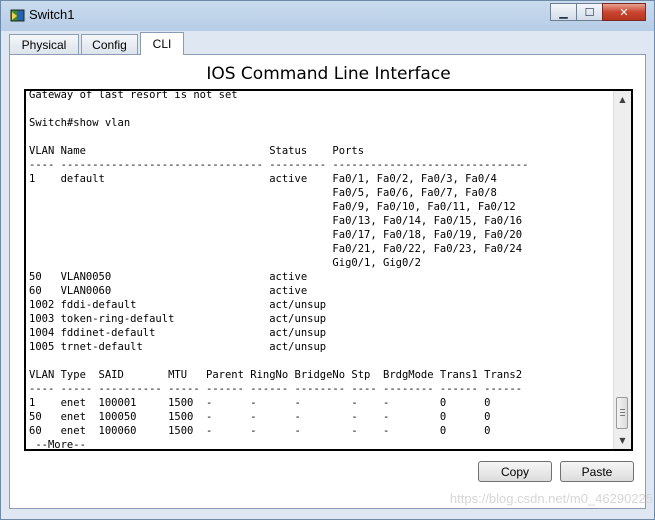 The height and width of the screenshot is (520, 655). I want to click on close-button: ✕, so click(624, 12).